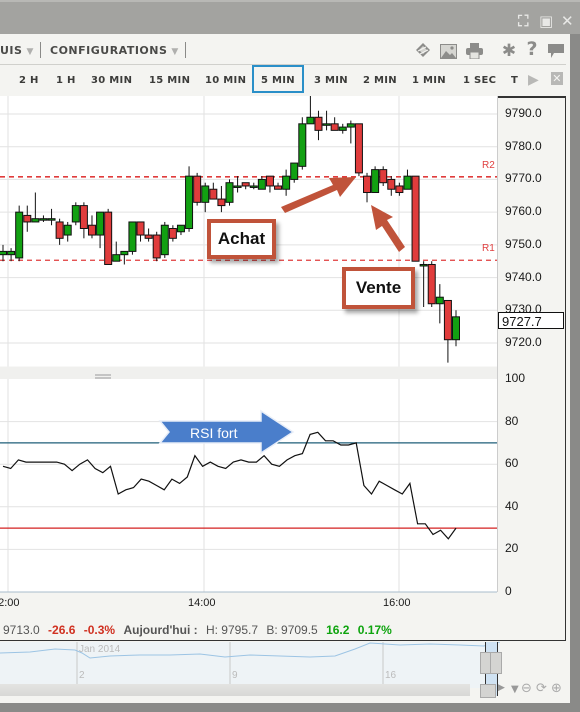 This screenshot has width=580, height=712. Describe the element at coordinates (100, 649) in the screenshot. I see `navigator-month-label: Jan 2014` at that location.